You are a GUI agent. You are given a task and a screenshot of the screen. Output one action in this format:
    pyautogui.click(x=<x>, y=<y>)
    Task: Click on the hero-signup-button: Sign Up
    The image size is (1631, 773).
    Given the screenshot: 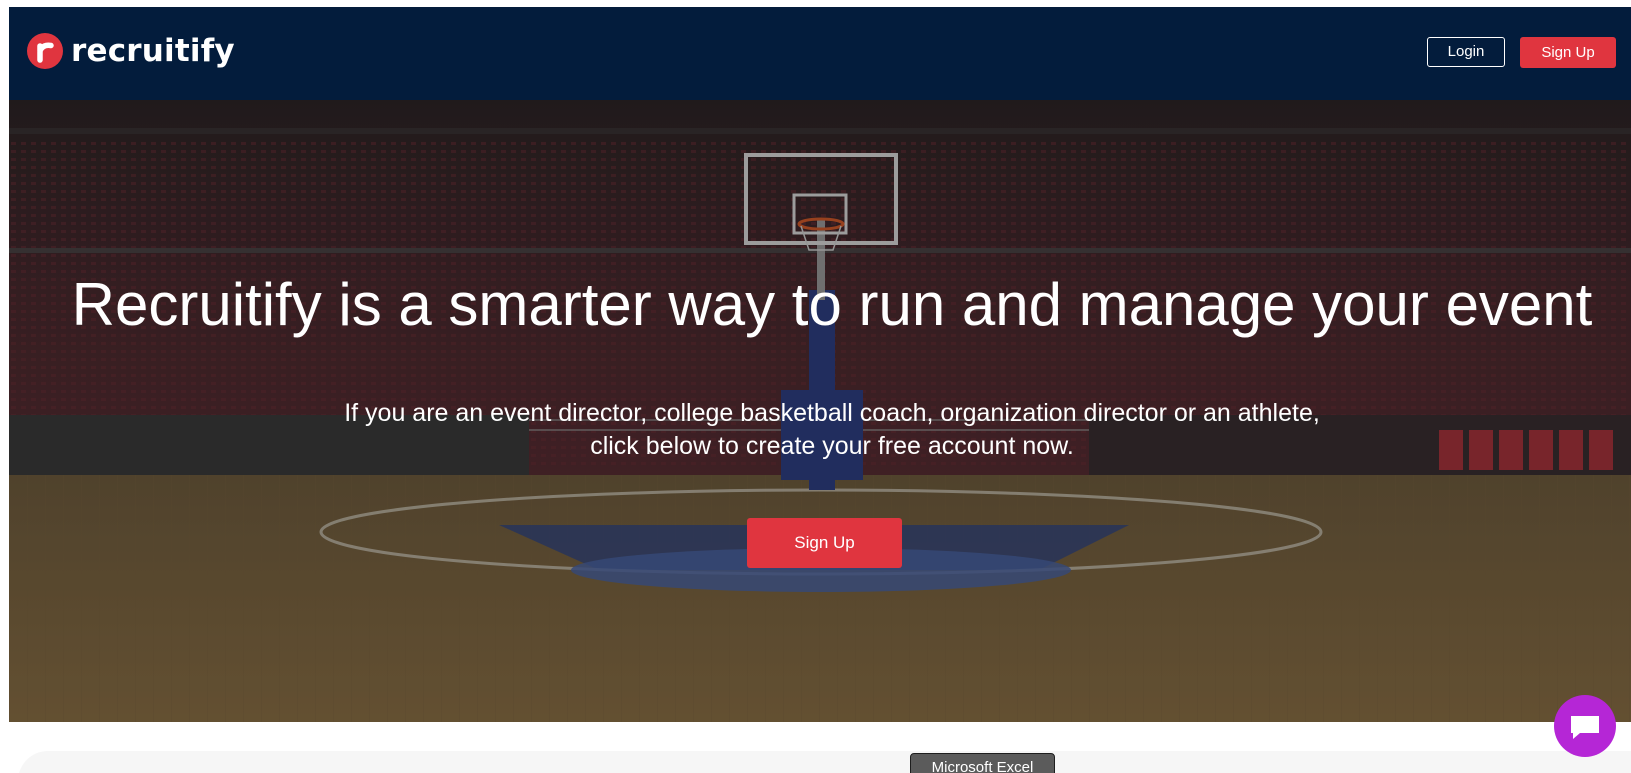 What is the action you would take?
    pyautogui.click(x=824, y=543)
    